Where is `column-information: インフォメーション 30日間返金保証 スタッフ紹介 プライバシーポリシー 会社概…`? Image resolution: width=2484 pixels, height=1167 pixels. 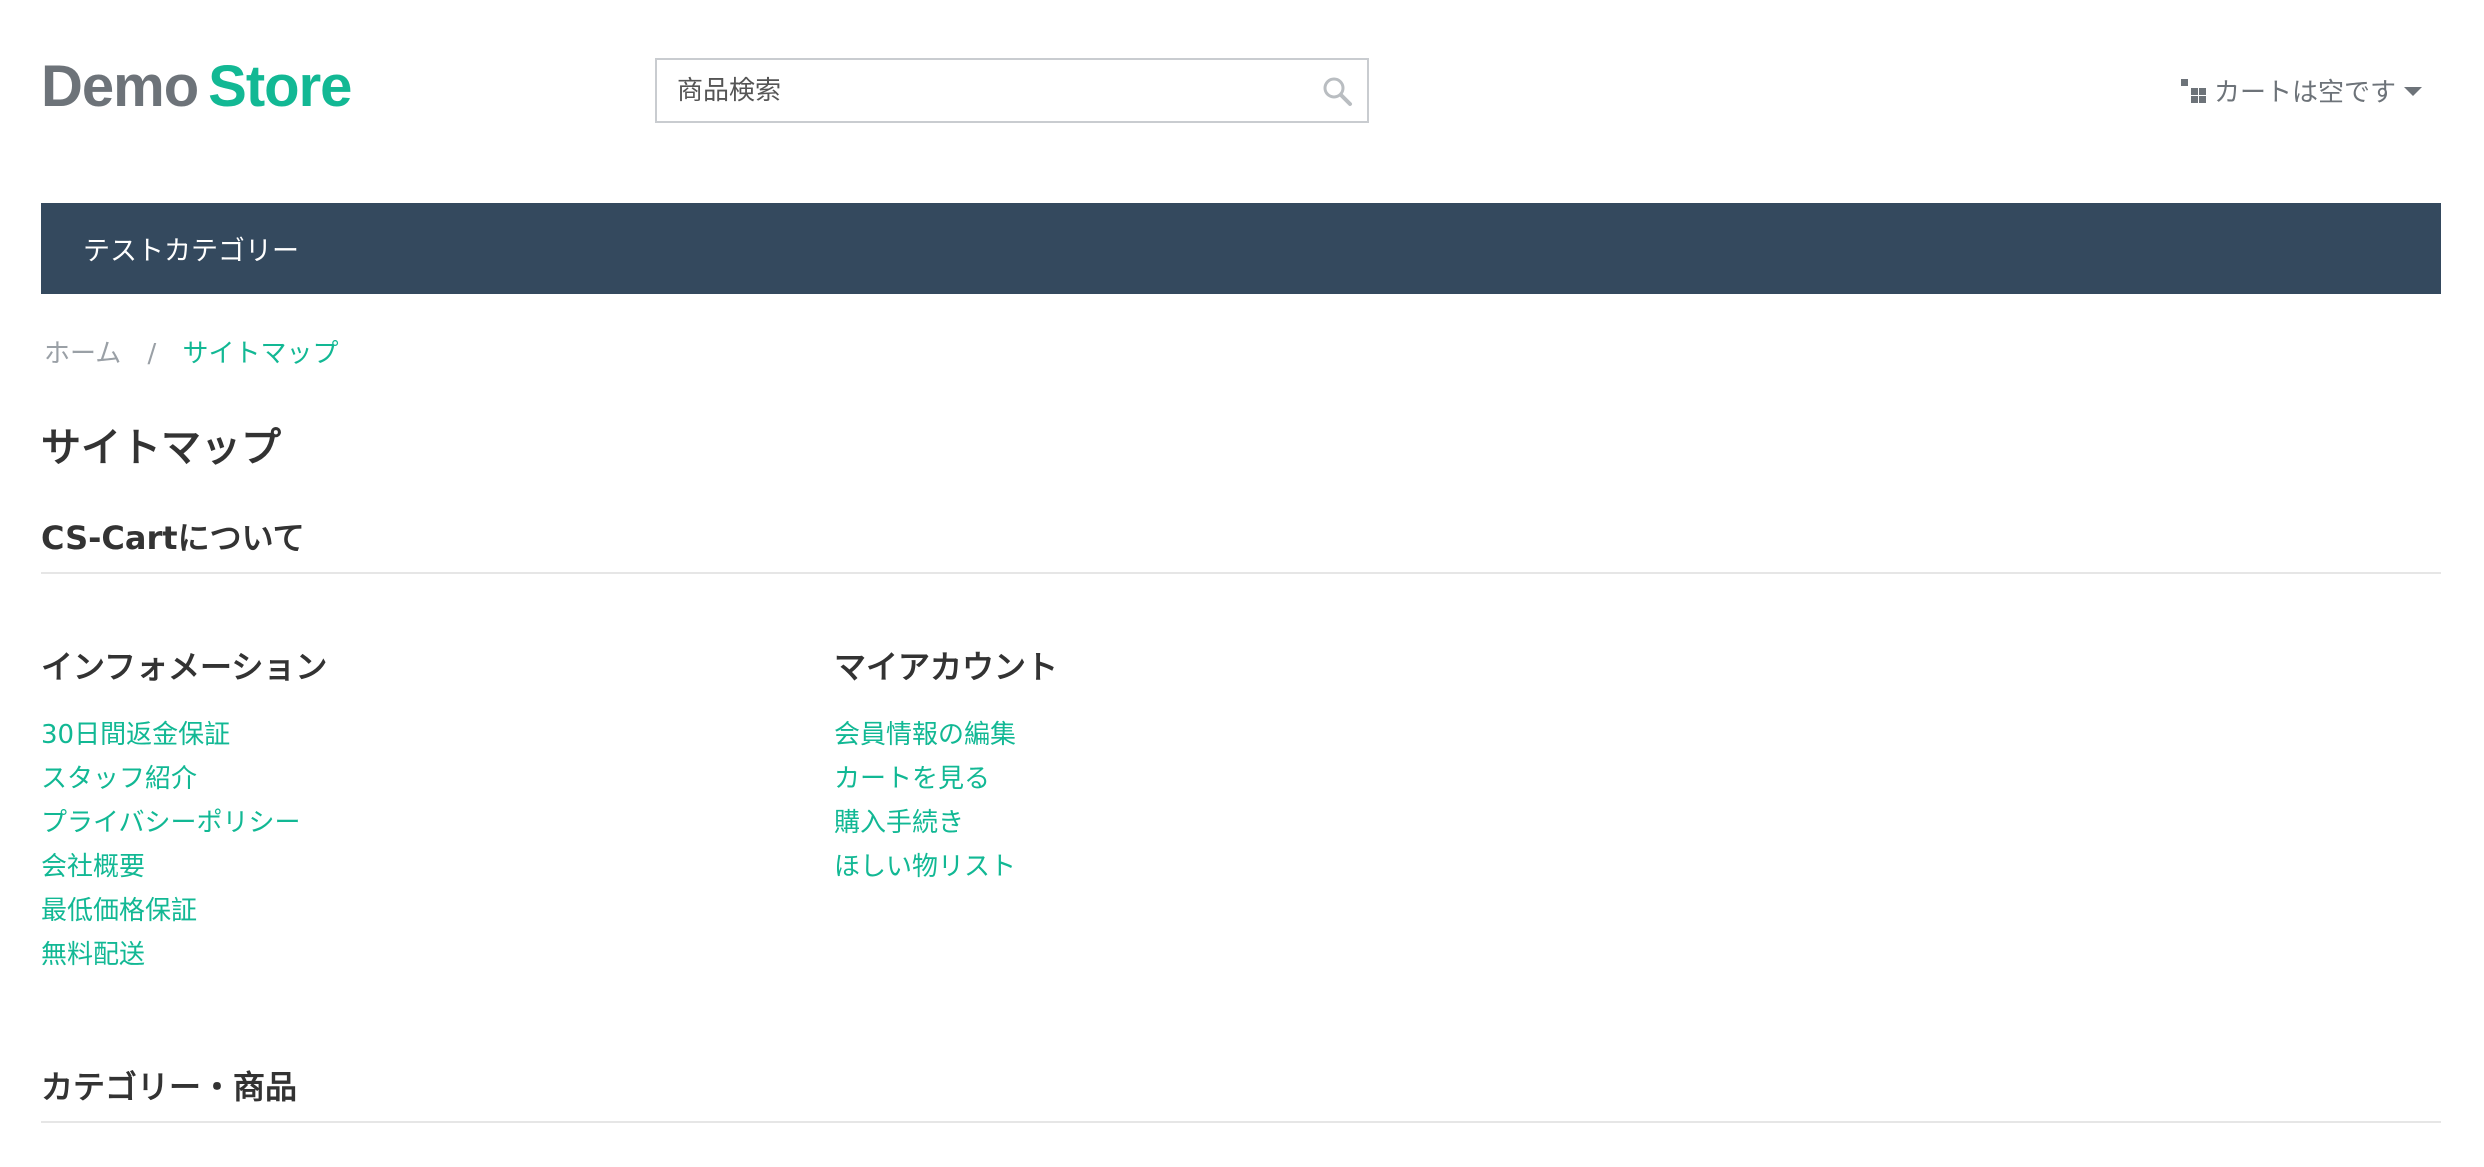 column-information: インフォメーション 30日間返金保証 スタッフ紹介 プライバシーポリシー 会社概… is located at coordinates (184, 809).